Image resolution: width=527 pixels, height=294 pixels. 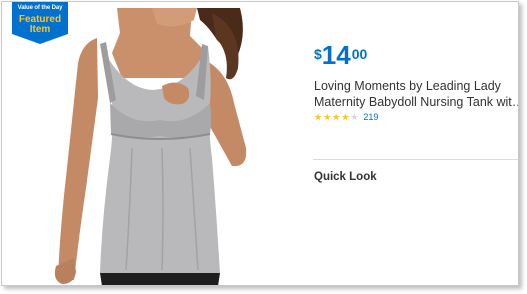 I want to click on badge-title: Value of the Day, so click(x=40, y=8).